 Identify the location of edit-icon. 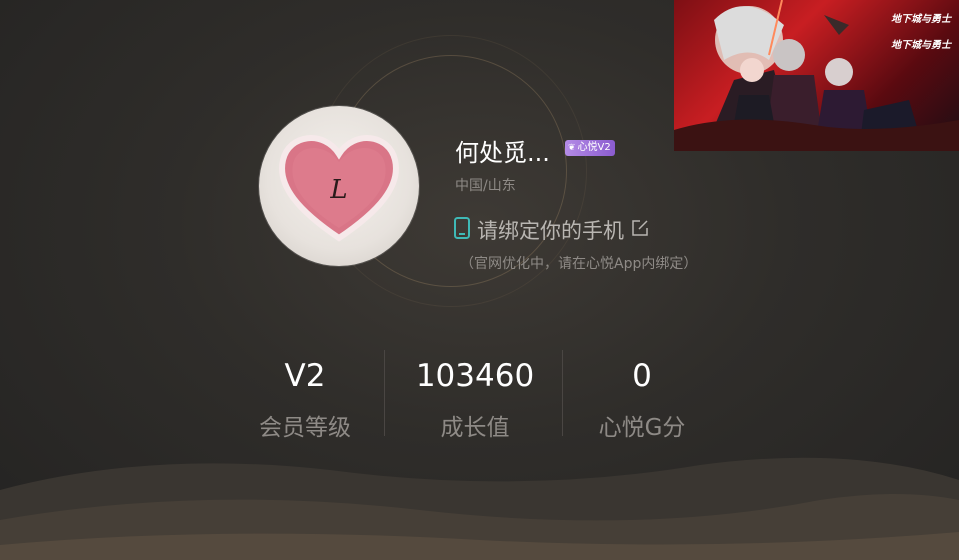
(640, 230).